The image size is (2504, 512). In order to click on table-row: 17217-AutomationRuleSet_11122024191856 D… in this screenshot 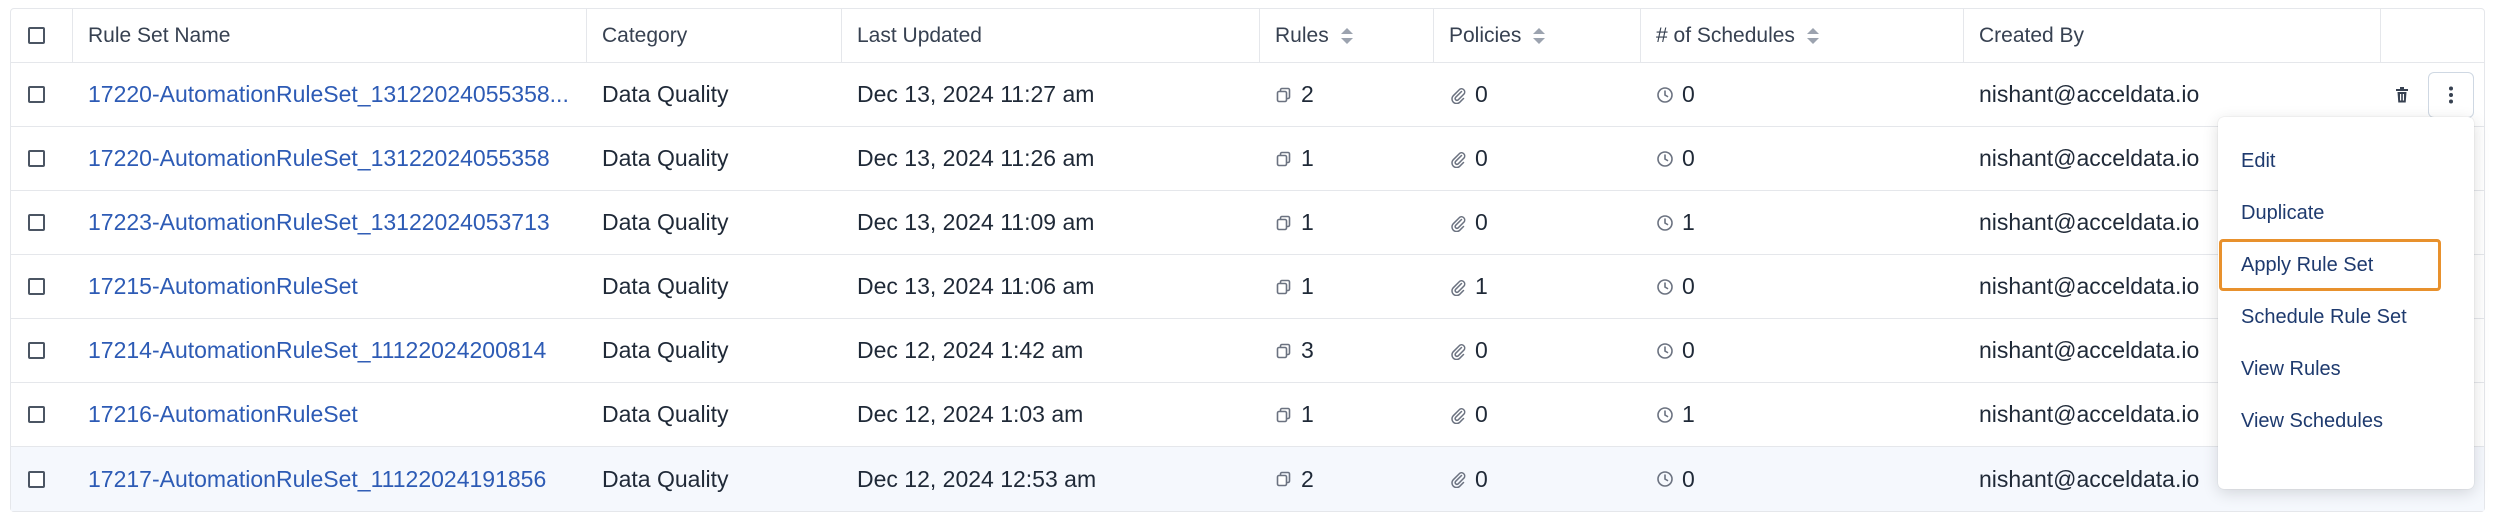, I will do `click(1247, 479)`.